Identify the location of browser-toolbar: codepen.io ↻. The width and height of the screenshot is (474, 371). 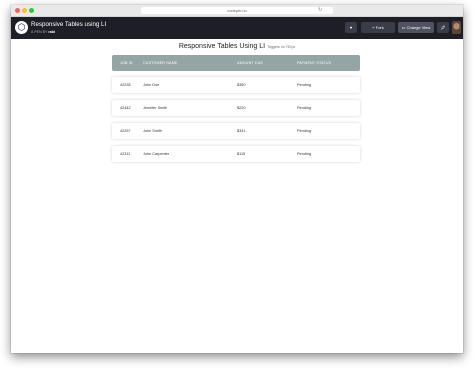
(237, 11).